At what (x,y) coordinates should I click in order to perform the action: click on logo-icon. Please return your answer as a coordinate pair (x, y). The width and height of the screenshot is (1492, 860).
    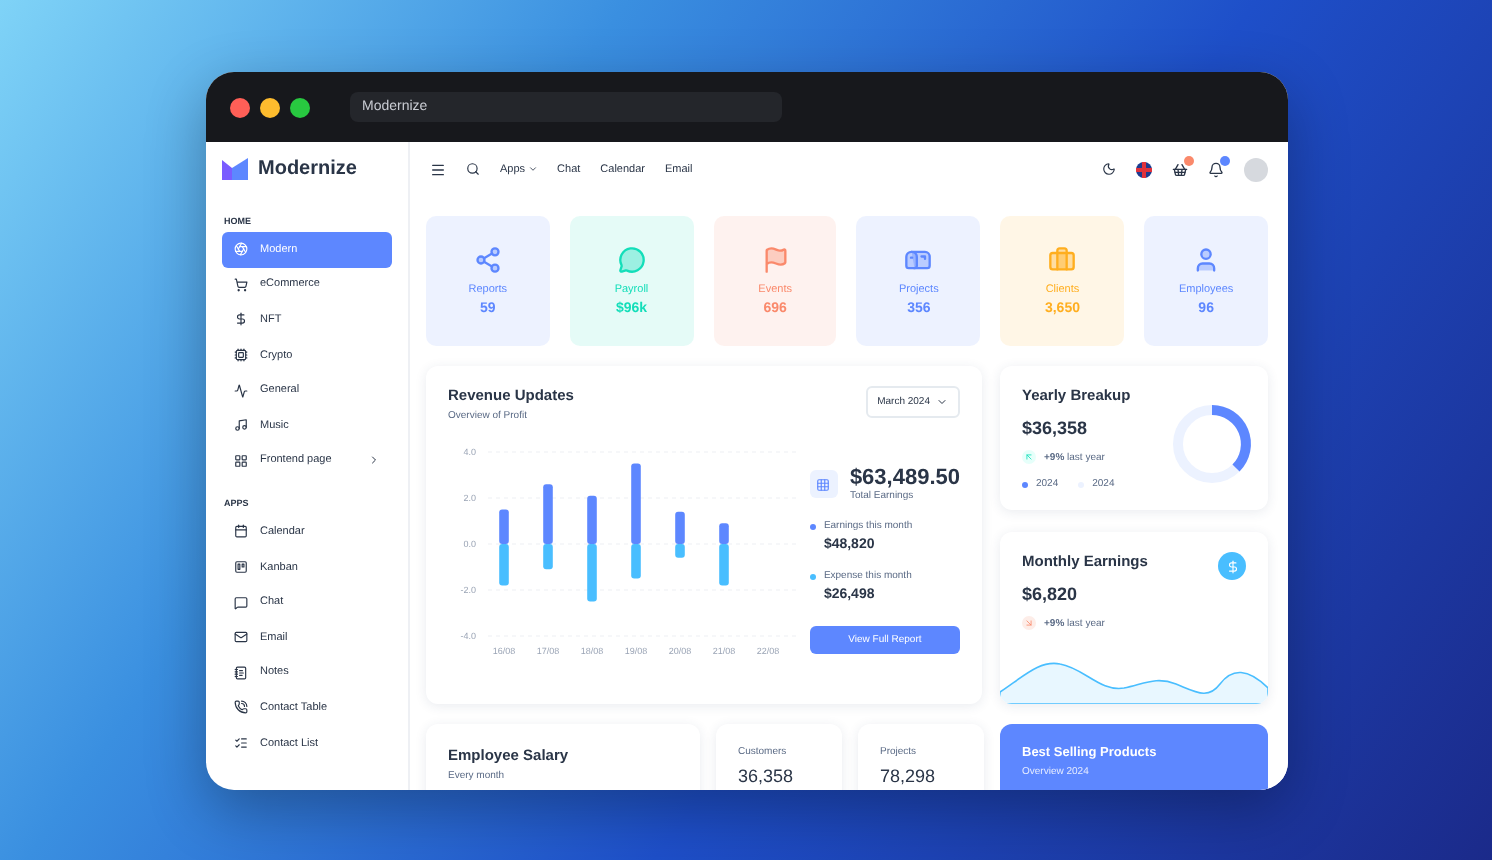
    Looking at the image, I should click on (235, 169).